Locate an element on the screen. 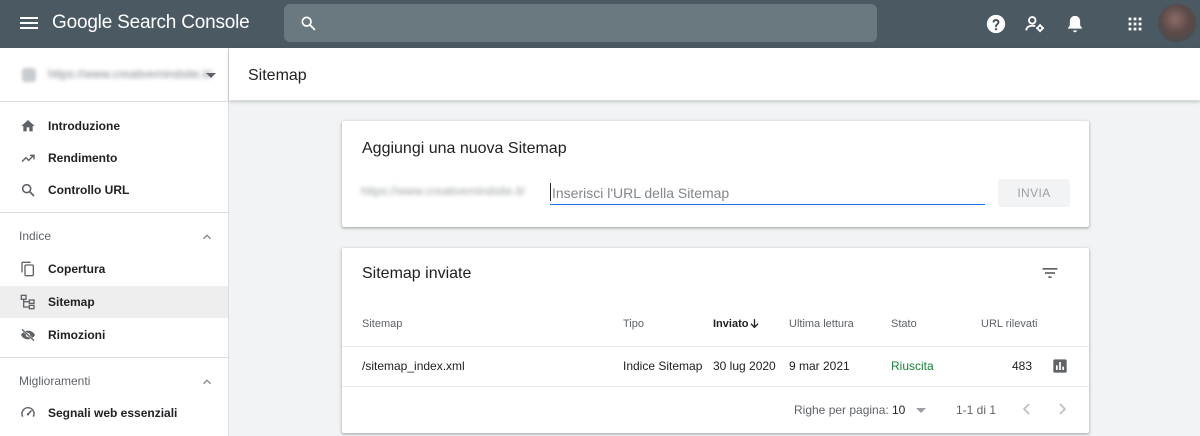 Image resolution: width=1200 pixels, height=436 pixels. property-url: https://www.creativemindsite.it/ is located at coordinates (130, 74).